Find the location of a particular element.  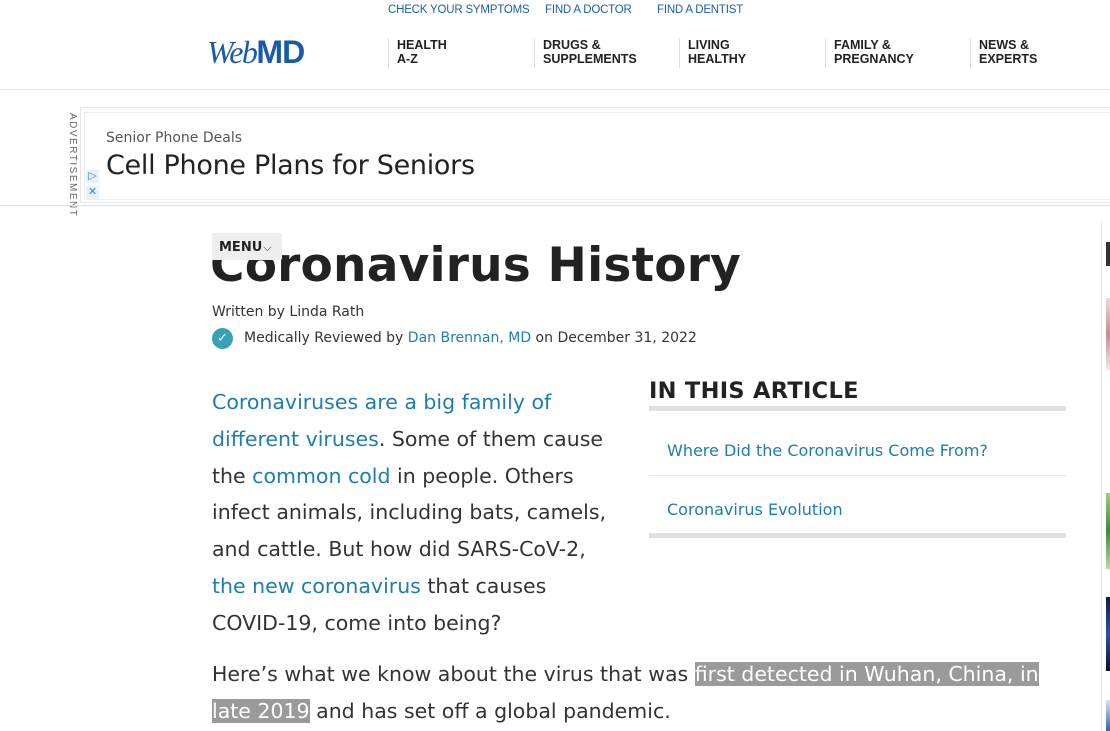

nav-label-line2: A-Z is located at coordinates (407, 59).